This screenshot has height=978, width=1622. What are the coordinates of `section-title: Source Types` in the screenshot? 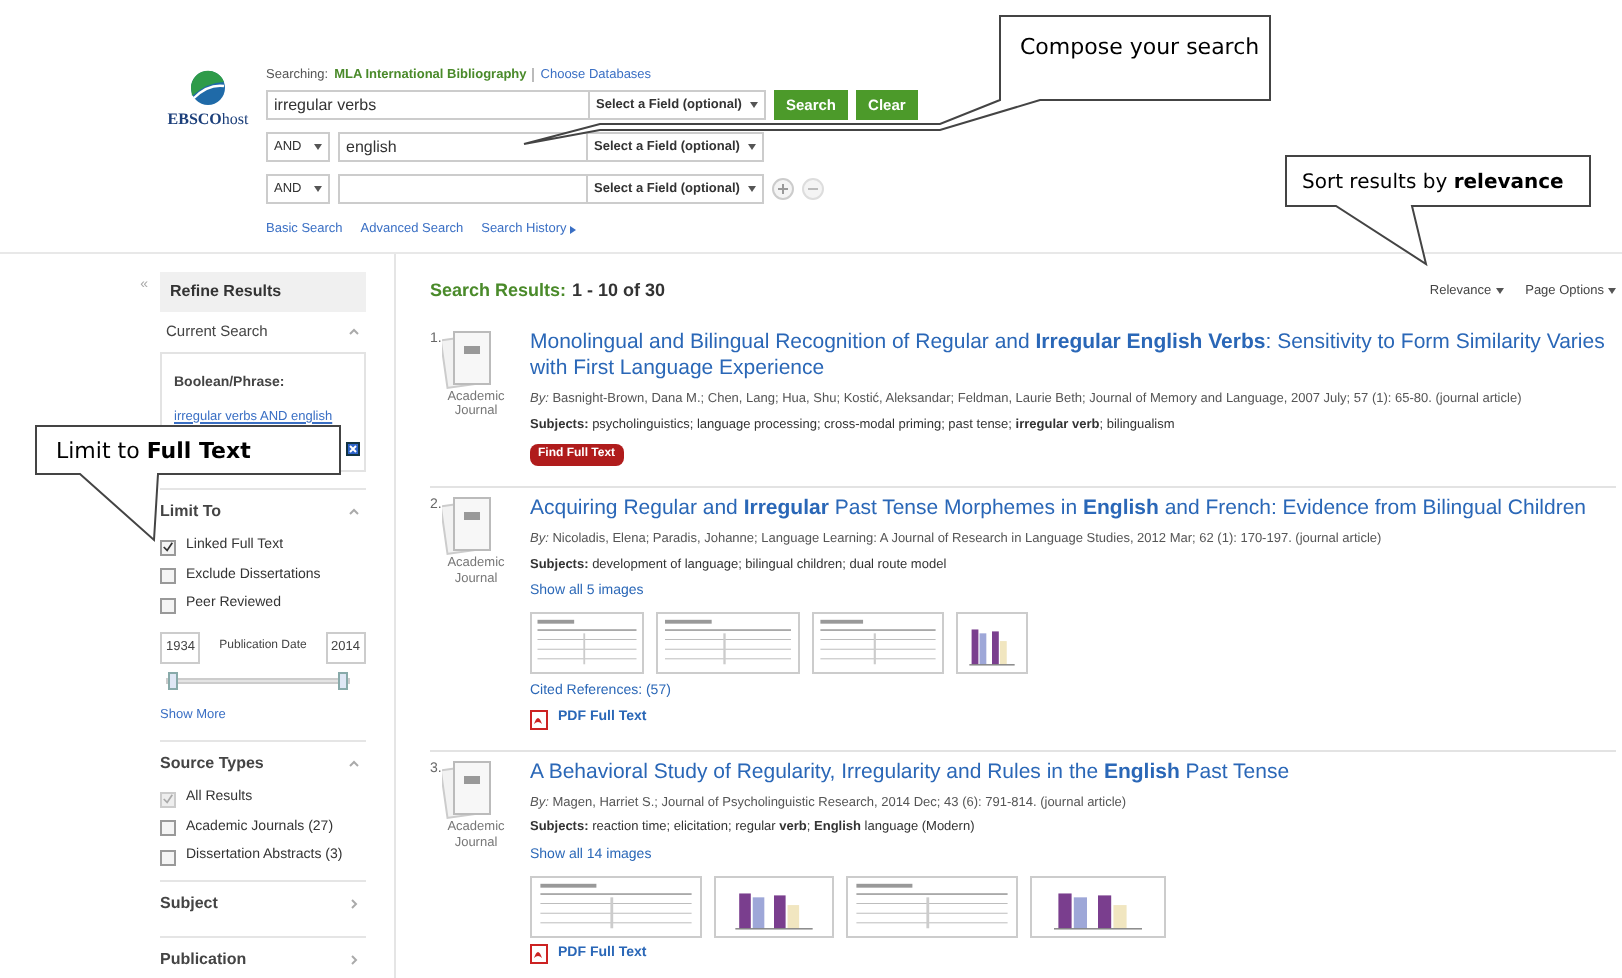 It's located at (212, 764).